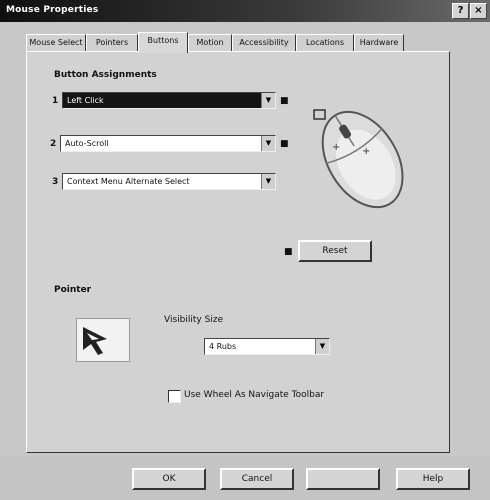 This screenshot has height=500, width=490. Describe the element at coordinates (254, 395) in the screenshot. I see `navigate-toolbar-checkbox-label: Use Wheel As Navigate Toolbar` at that location.